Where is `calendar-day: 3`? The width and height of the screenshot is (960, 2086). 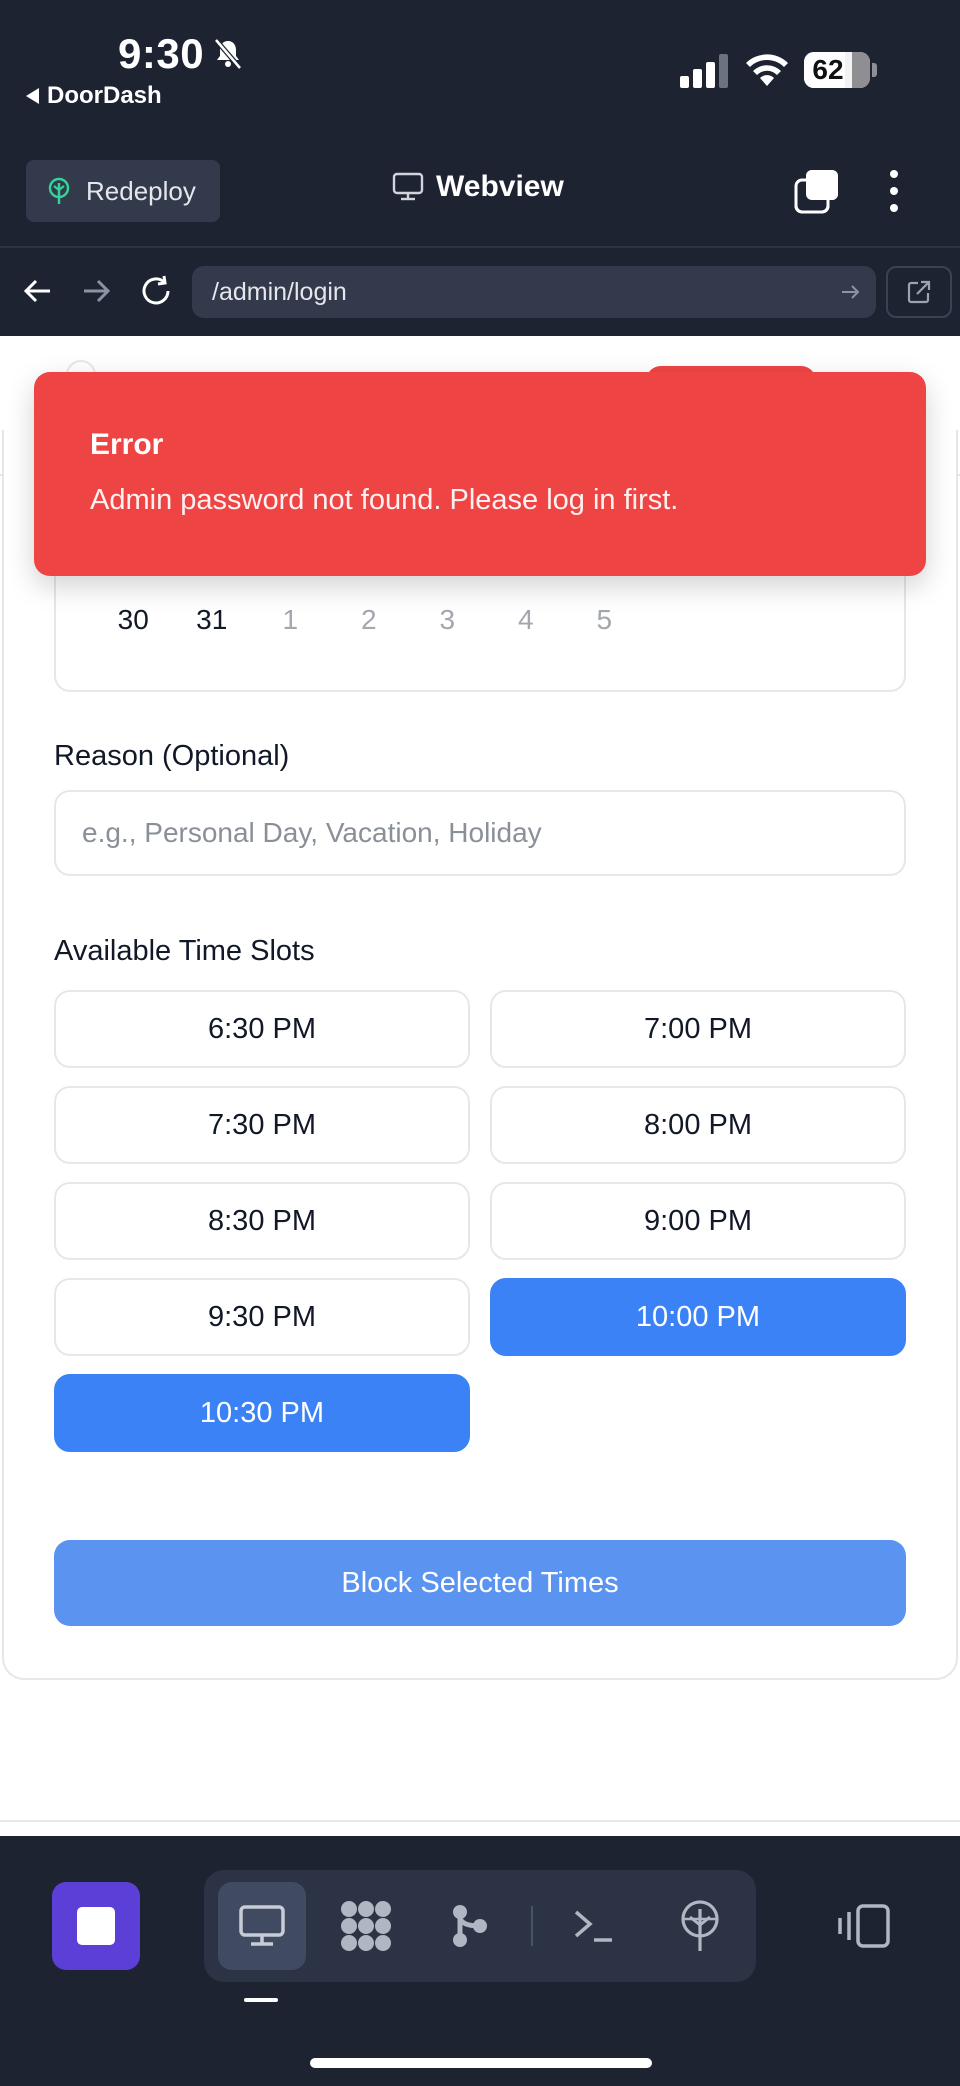 calendar-day: 3 is located at coordinates (447, 620).